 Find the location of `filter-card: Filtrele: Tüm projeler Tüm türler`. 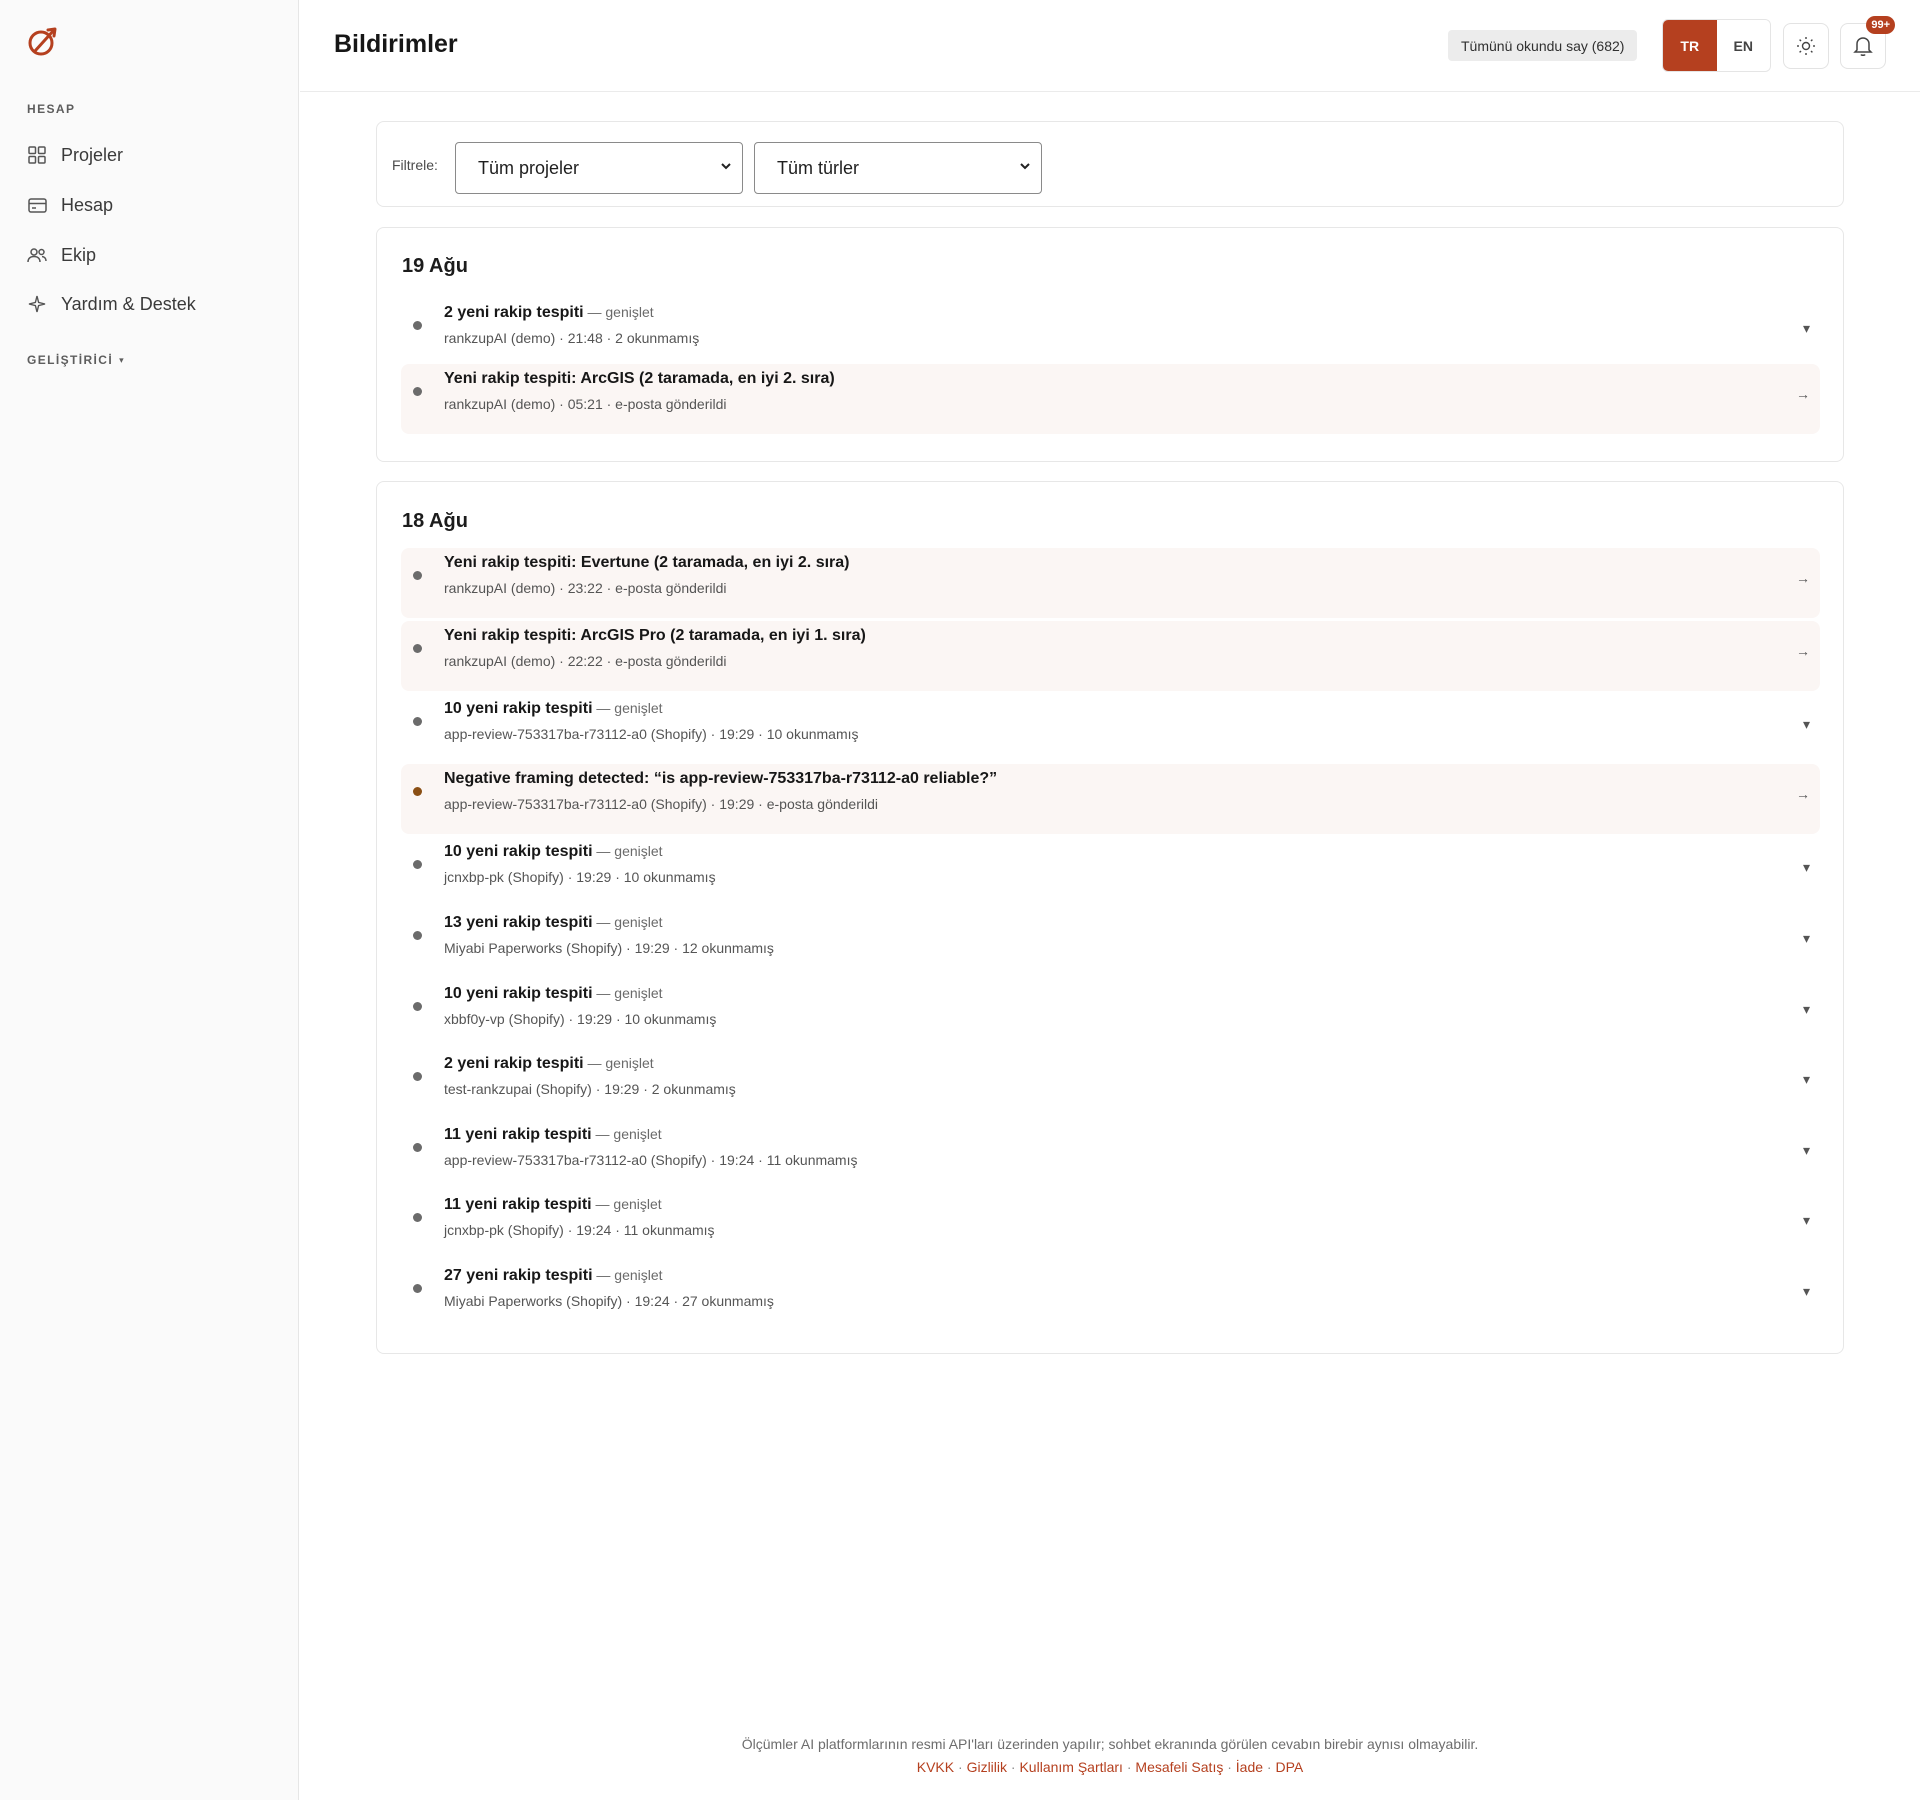

filter-card: Filtrele: Tüm projeler Tüm türler is located at coordinates (1110, 164).